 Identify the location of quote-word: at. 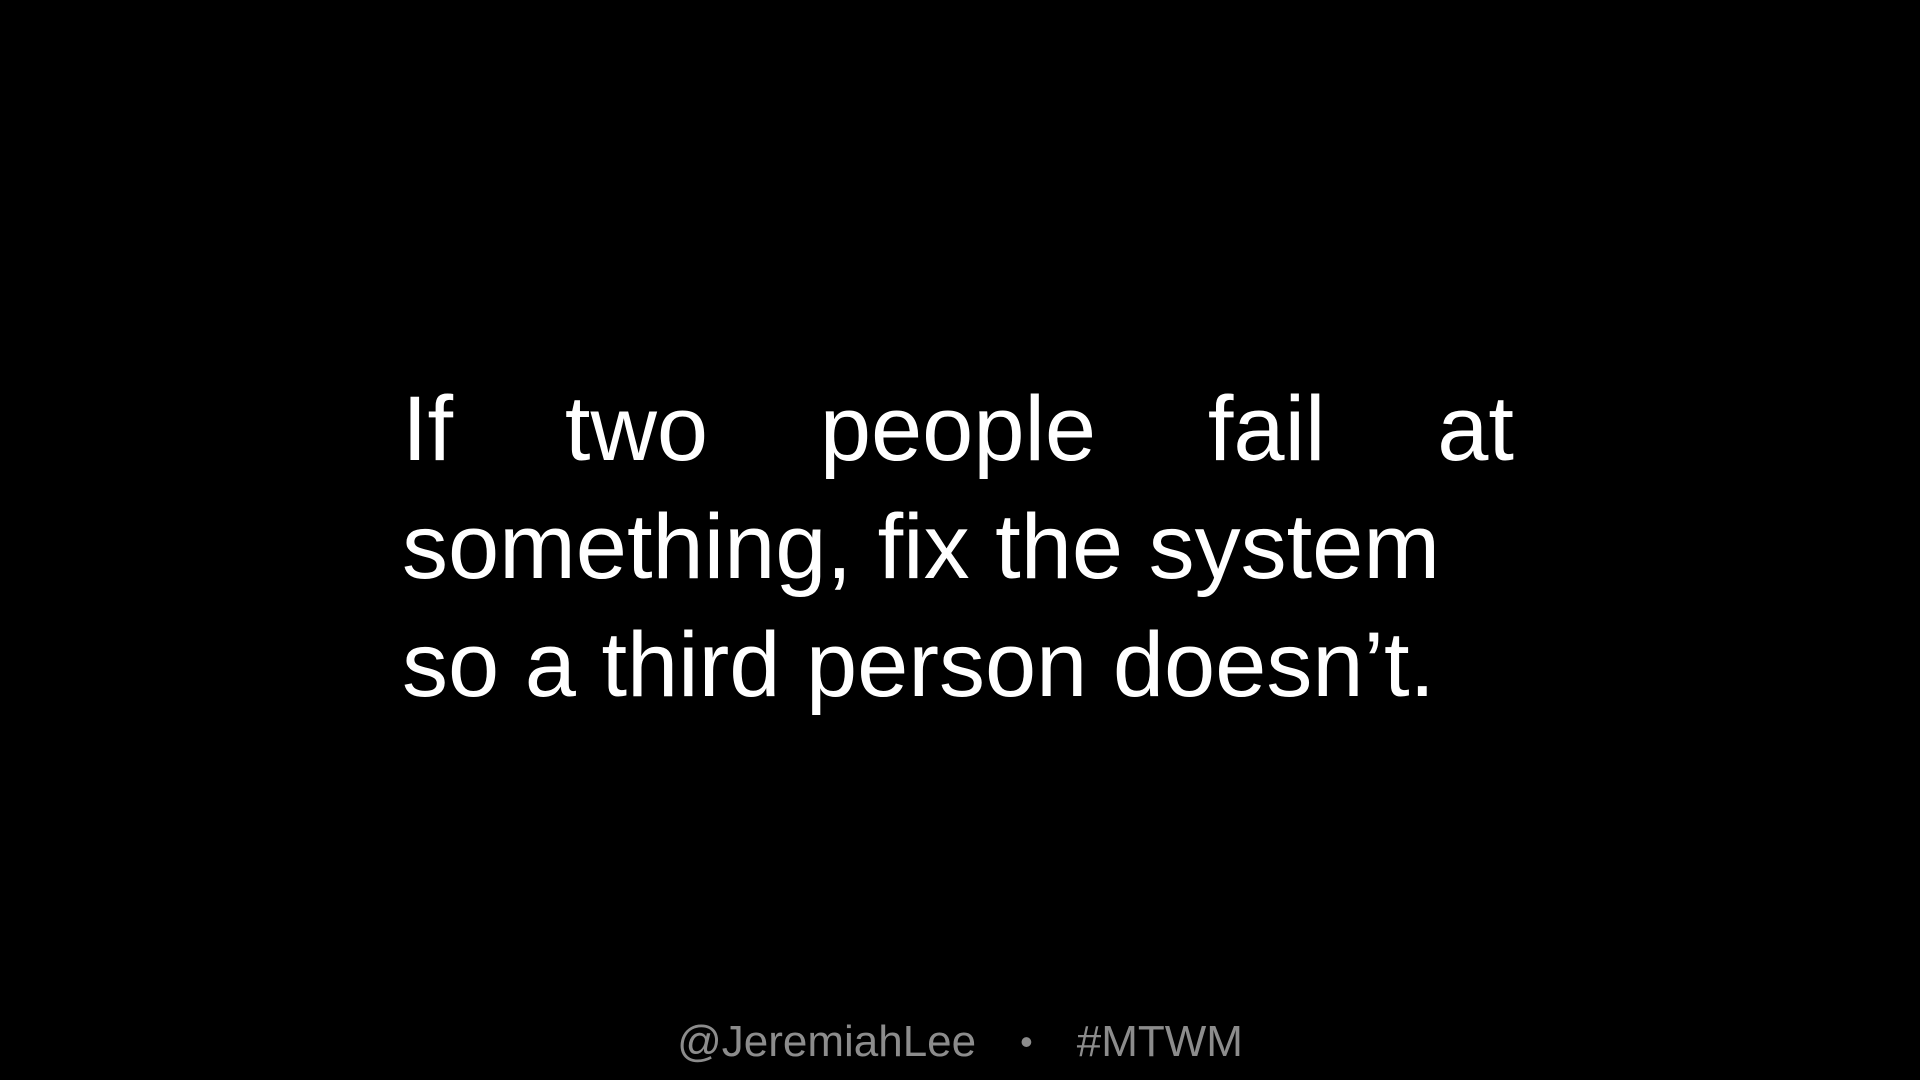
(1475, 429).